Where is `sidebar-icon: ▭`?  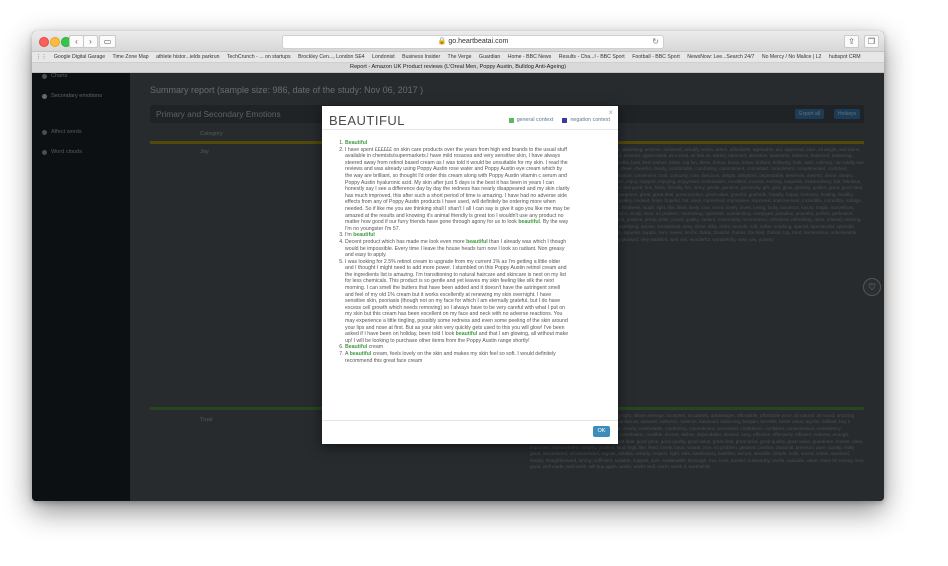
sidebar-icon: ▭ is located at coordinates (107, 41).